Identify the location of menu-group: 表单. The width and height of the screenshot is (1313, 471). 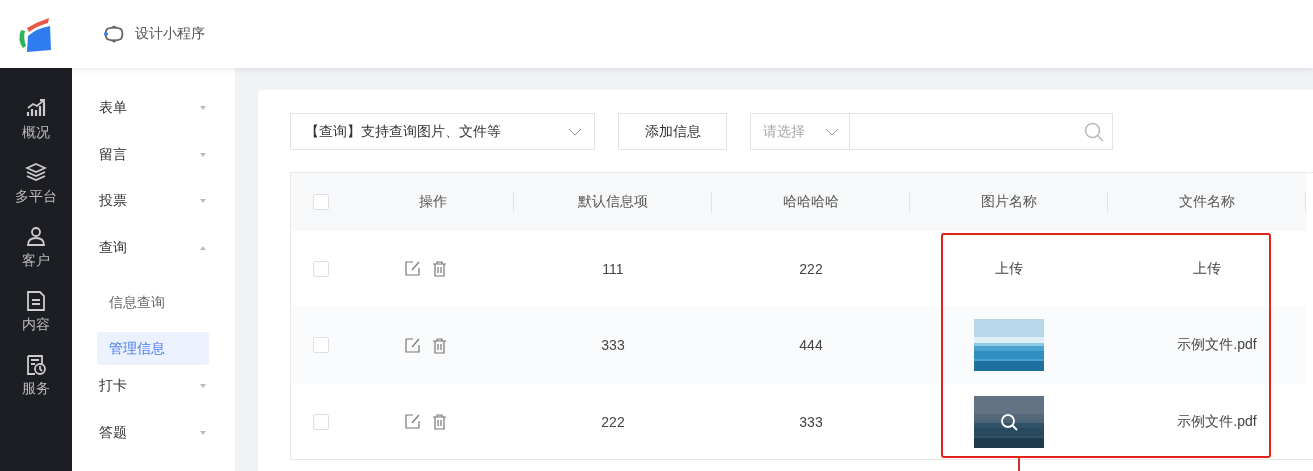
(153, 108).